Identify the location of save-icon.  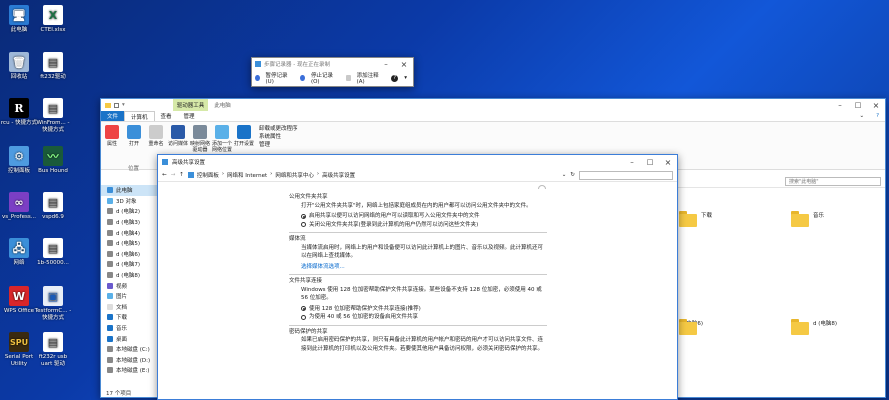
(116, 105).